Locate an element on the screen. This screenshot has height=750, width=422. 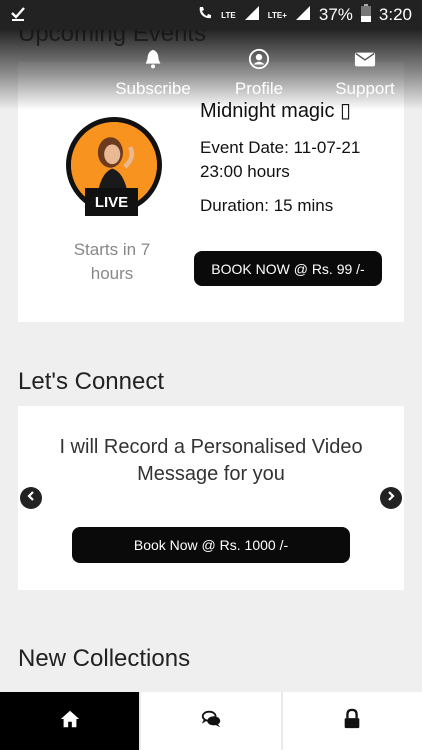
user-icon is located at coordinates (259, 63).